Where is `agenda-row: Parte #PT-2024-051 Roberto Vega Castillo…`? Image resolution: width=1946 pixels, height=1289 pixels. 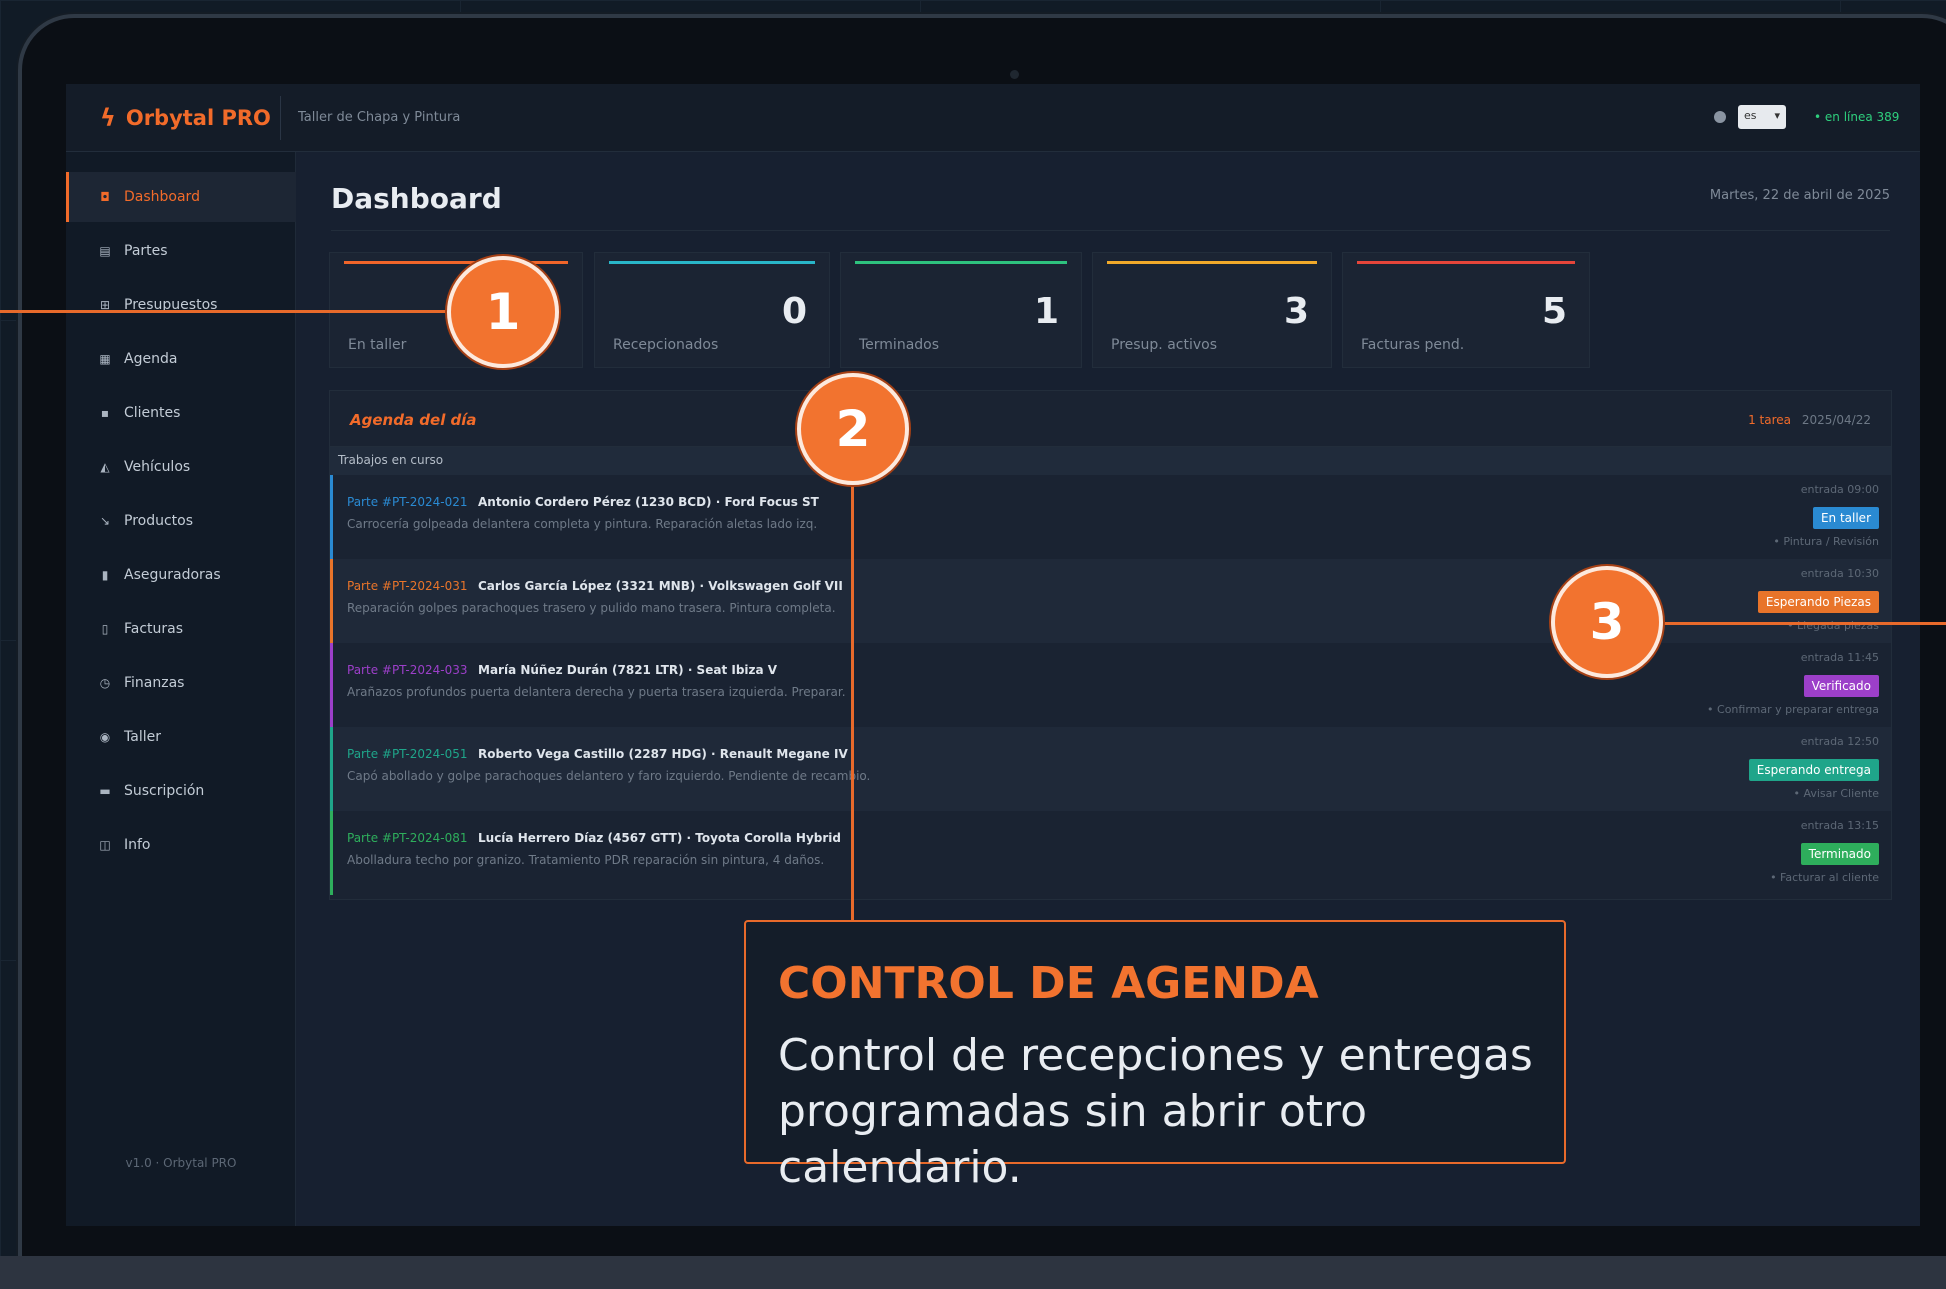 agenda-row: Parte #PT-2024-051 Roberto Vega Castillo… is located at coordinates (1110, 769).